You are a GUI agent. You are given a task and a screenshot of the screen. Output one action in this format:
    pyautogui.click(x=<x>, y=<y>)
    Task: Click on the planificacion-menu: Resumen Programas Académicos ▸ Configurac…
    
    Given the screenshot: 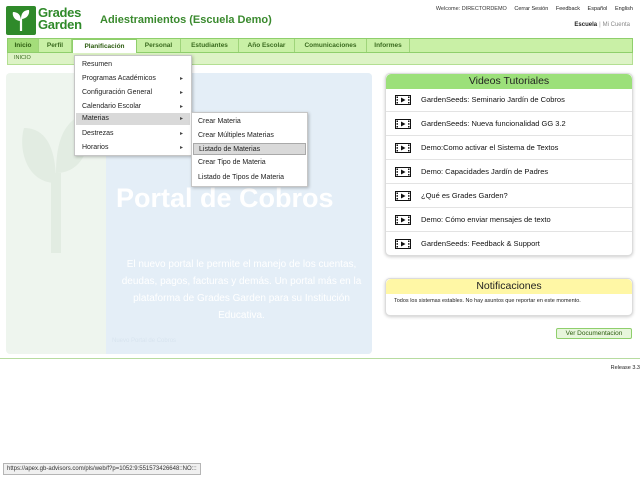 What is the action you would take?
    pyautogui.click(x=133, y=105)
    